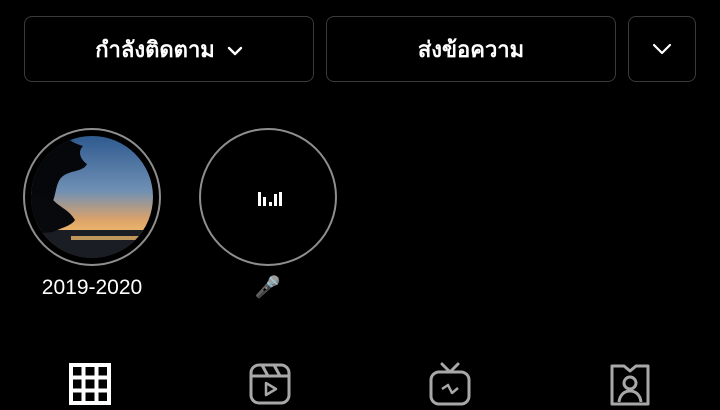 This screenshot has height=410, width=720. What do you see at coordinates (155, 50) in the screenshot?
I see `following-label: กำลังติดตาม` at bounding box center [155, 50].